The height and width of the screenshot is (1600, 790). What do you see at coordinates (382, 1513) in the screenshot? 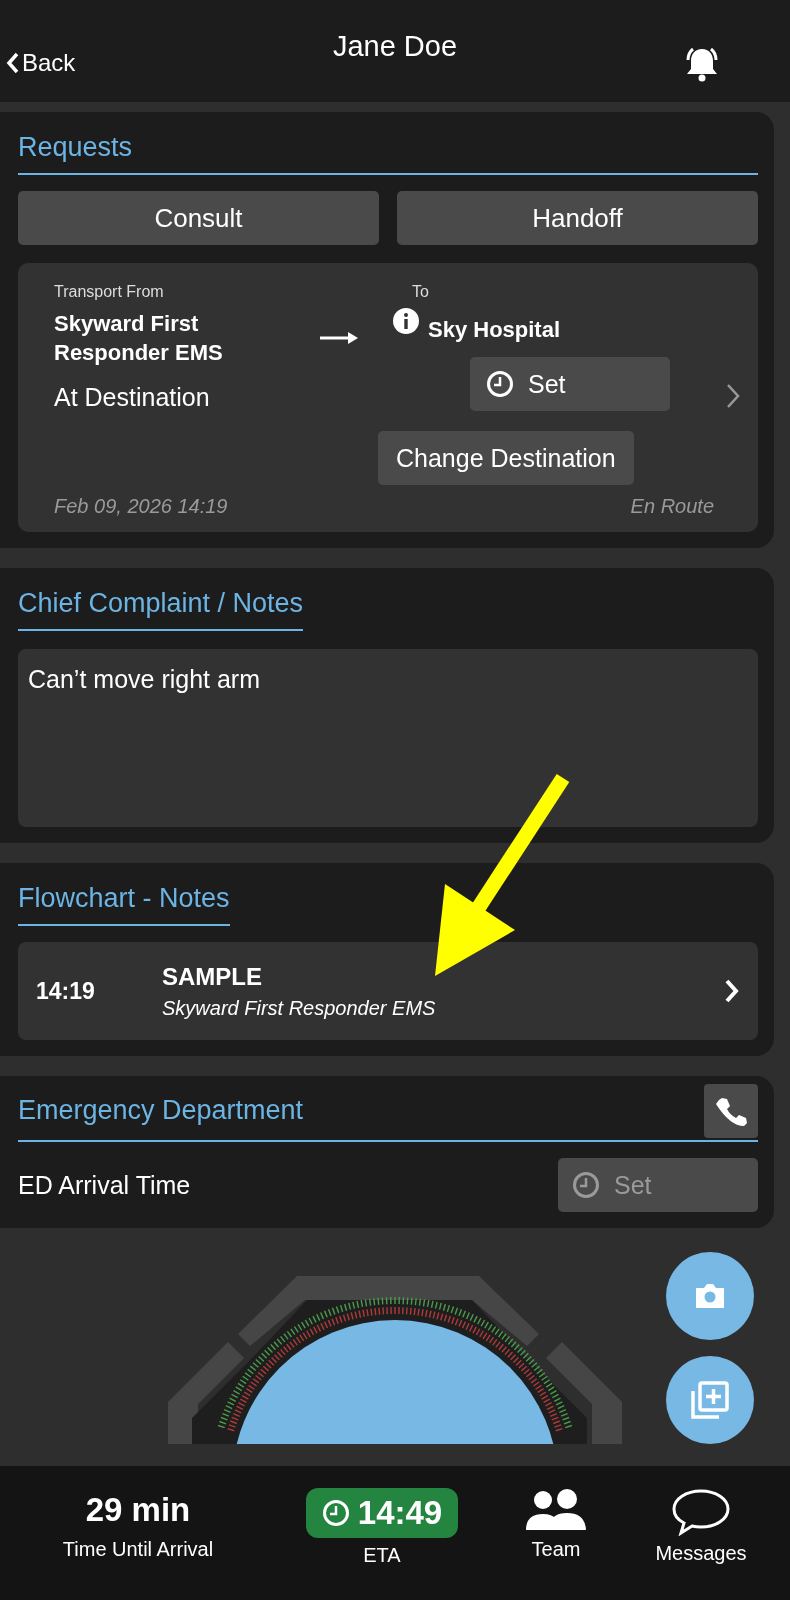
I see `eta-badge: 14:49` at bounding box center [382, 1513].